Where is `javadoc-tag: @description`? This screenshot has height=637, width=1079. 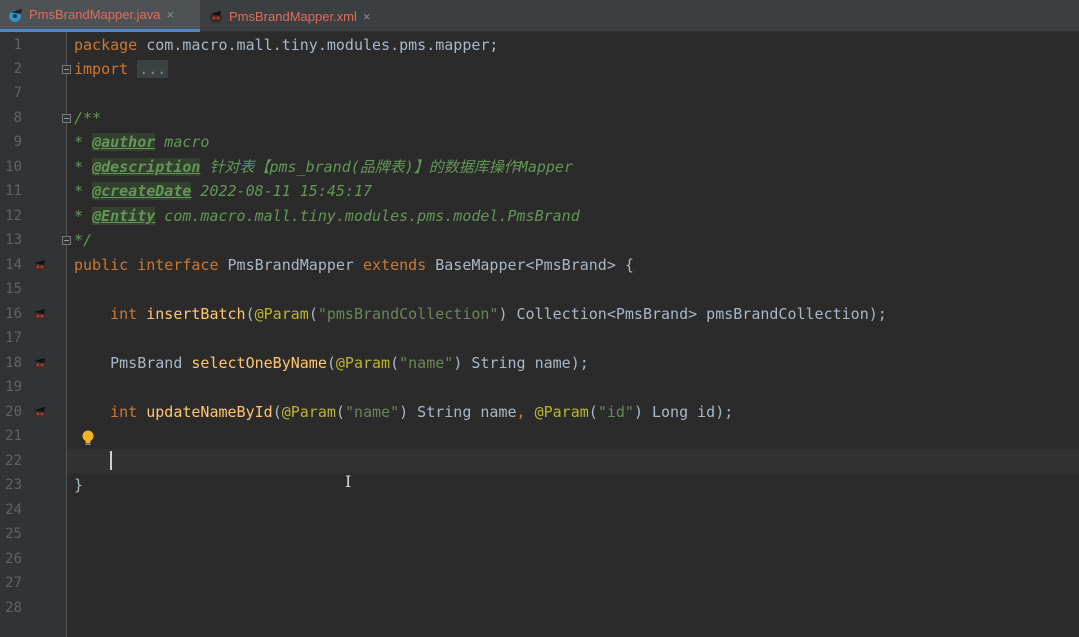 javadoc-tag: @description is located at coordinates (146, 167).